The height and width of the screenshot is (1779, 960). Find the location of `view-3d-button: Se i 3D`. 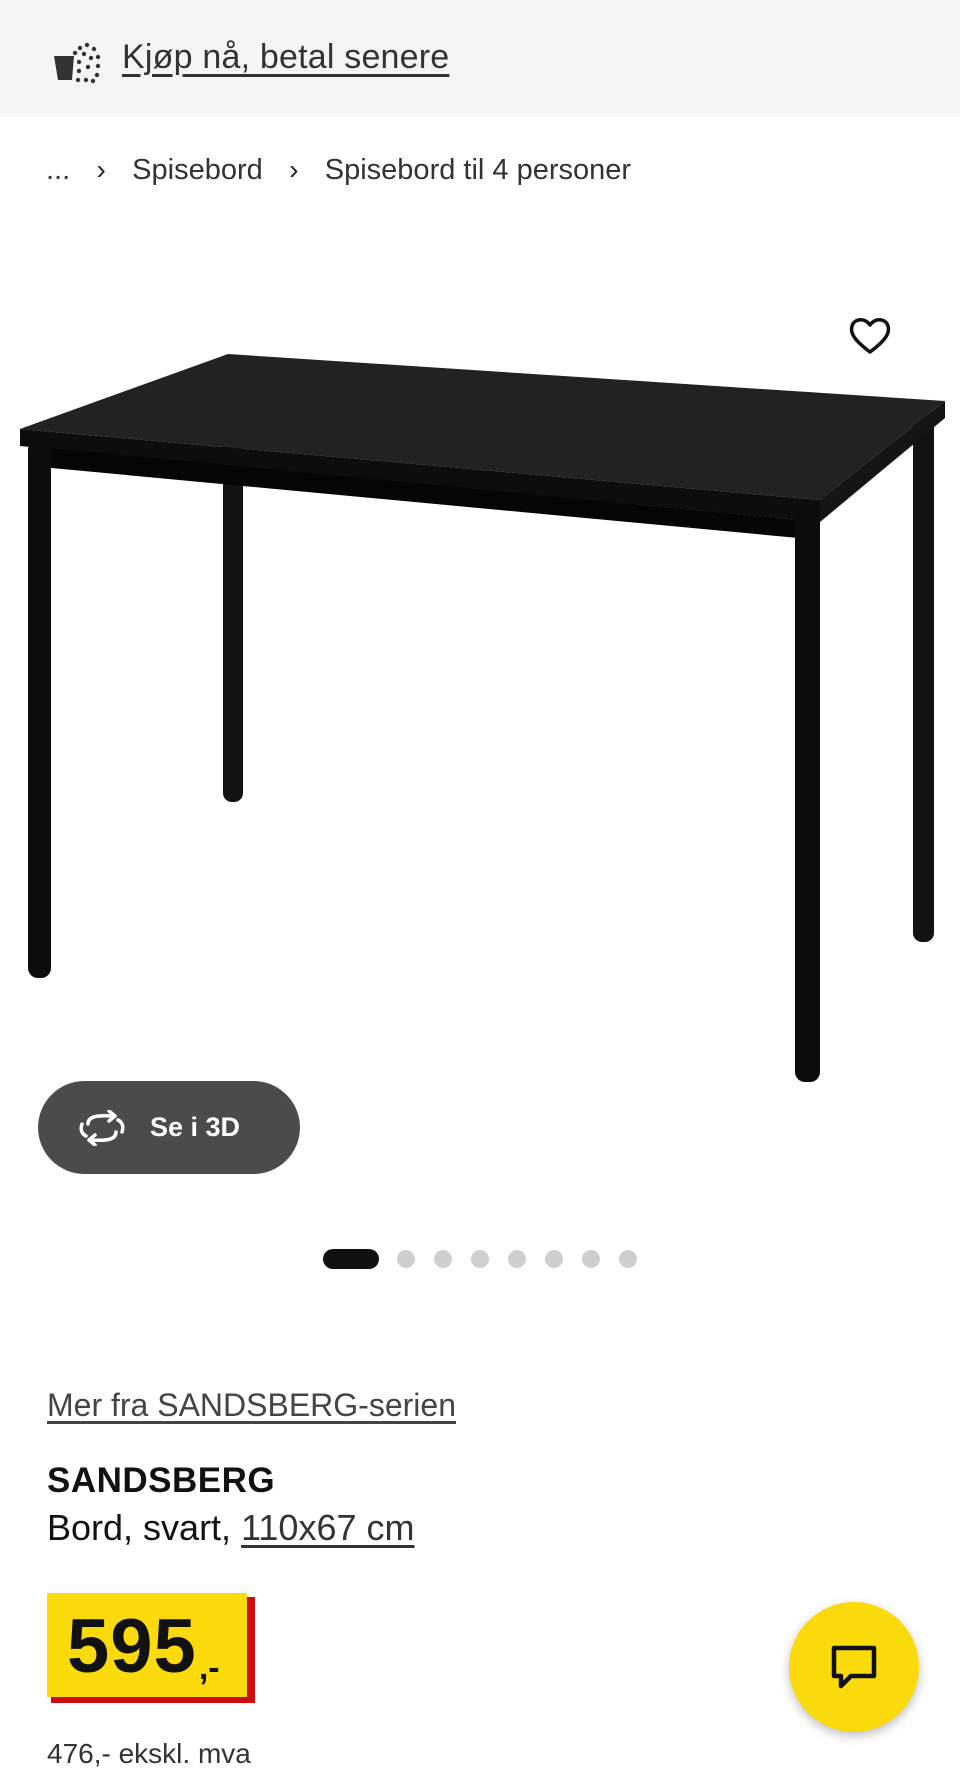

view-3d-button: Se i 3D is located at coordinates (169, 1127).